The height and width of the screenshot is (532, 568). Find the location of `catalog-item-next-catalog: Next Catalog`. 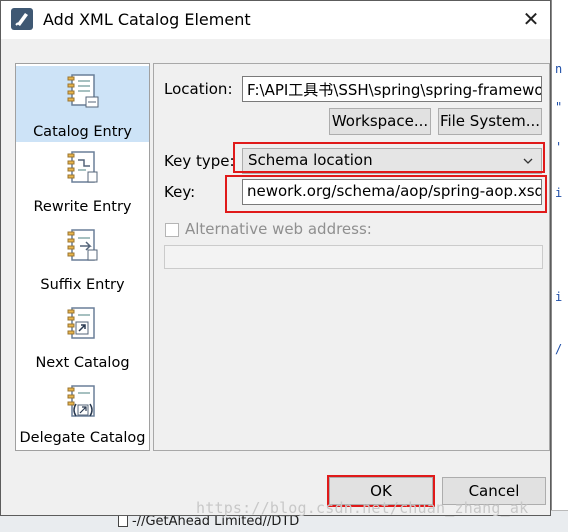

catalog-item-next-catalog: Next Catalog is located at coordinates (82, 339).